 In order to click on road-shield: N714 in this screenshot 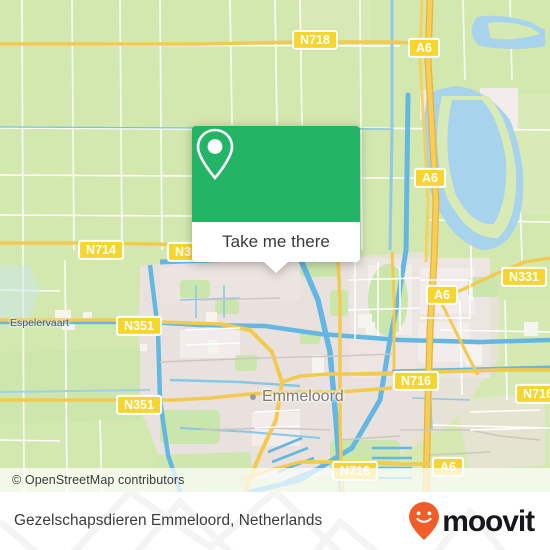, I will do `click(101, 250)`.